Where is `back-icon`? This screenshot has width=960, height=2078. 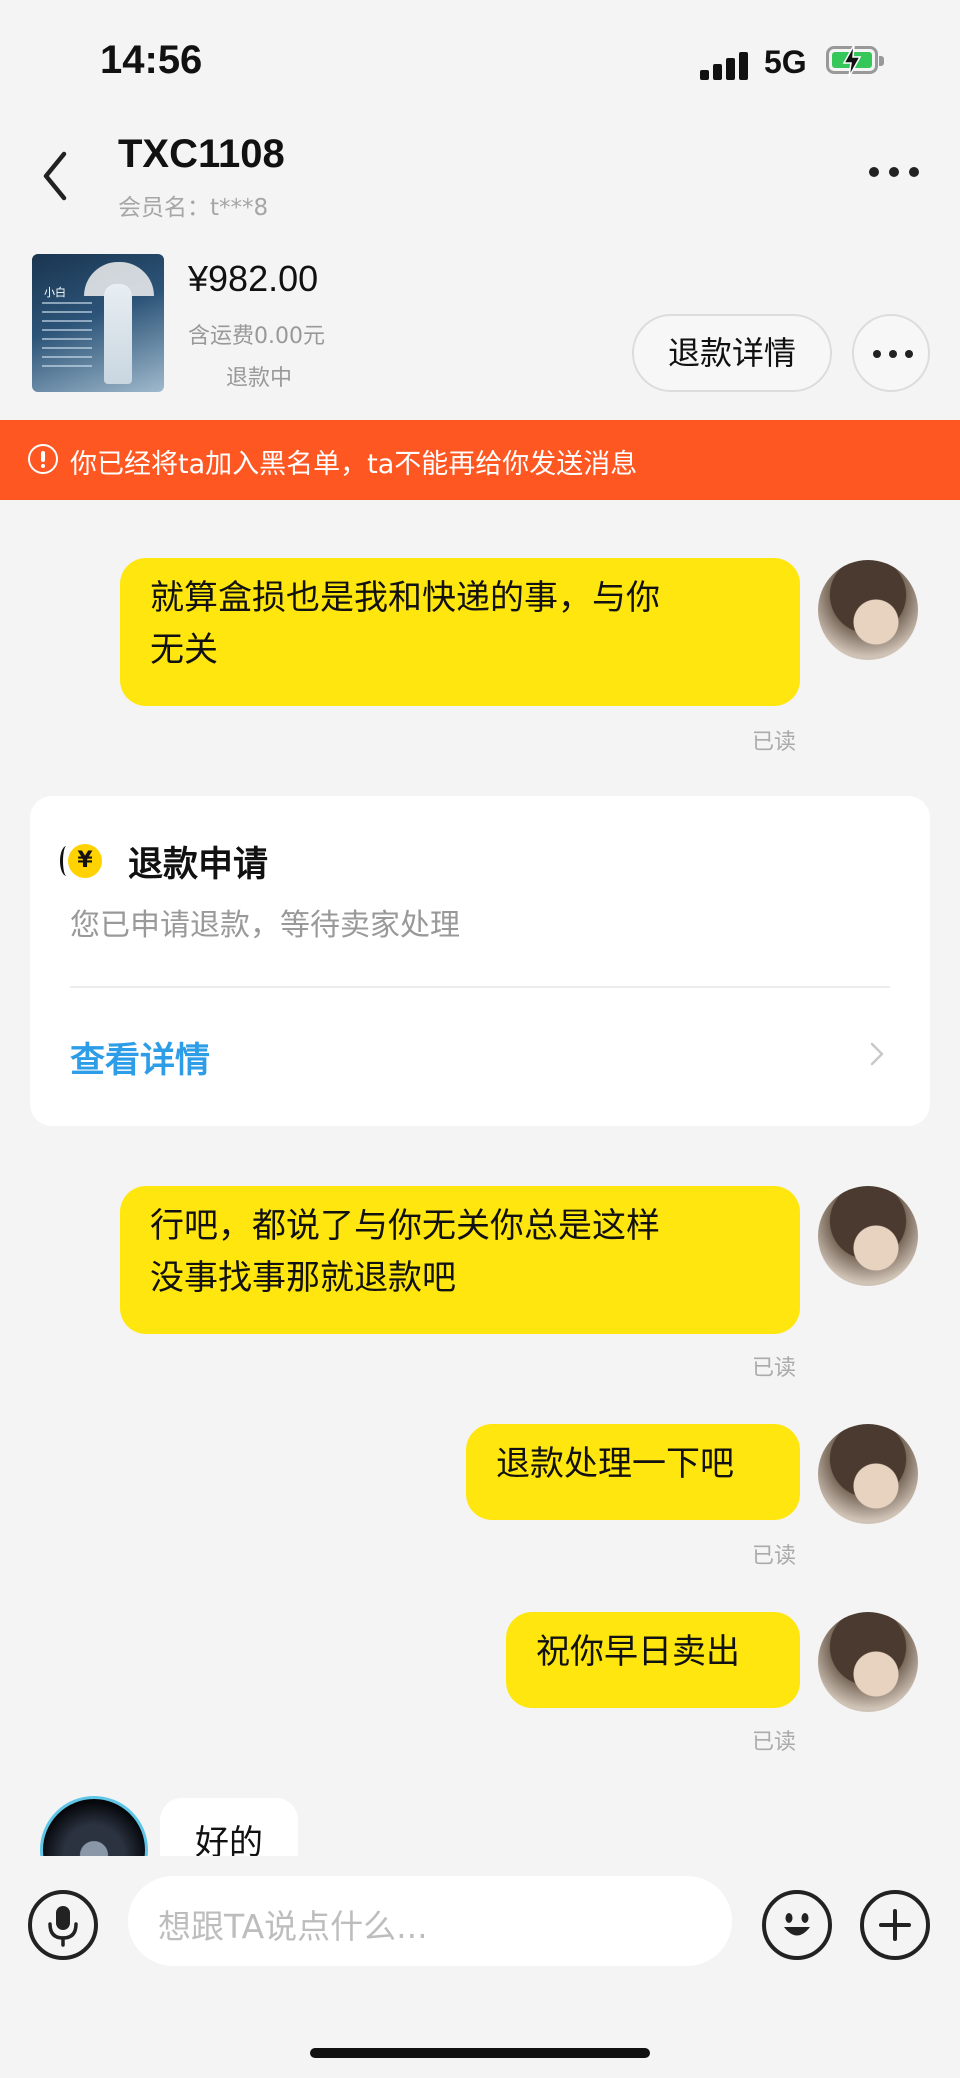 back-icon is located at coordinates (56, 176).